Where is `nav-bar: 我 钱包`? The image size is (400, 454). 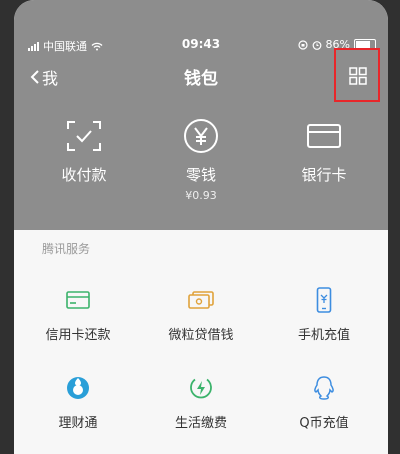 nav-bar: 我 钱包 is located at coordinates (201, 75).